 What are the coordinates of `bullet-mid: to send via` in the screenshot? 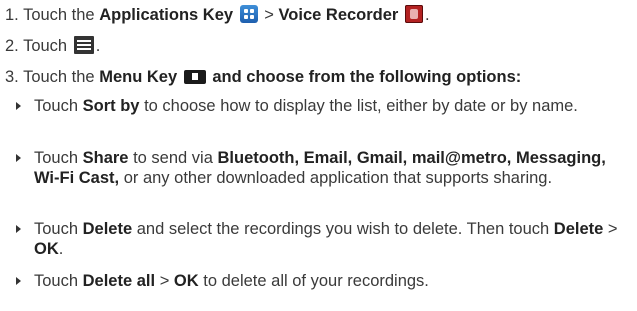 It's located at (173, 158).